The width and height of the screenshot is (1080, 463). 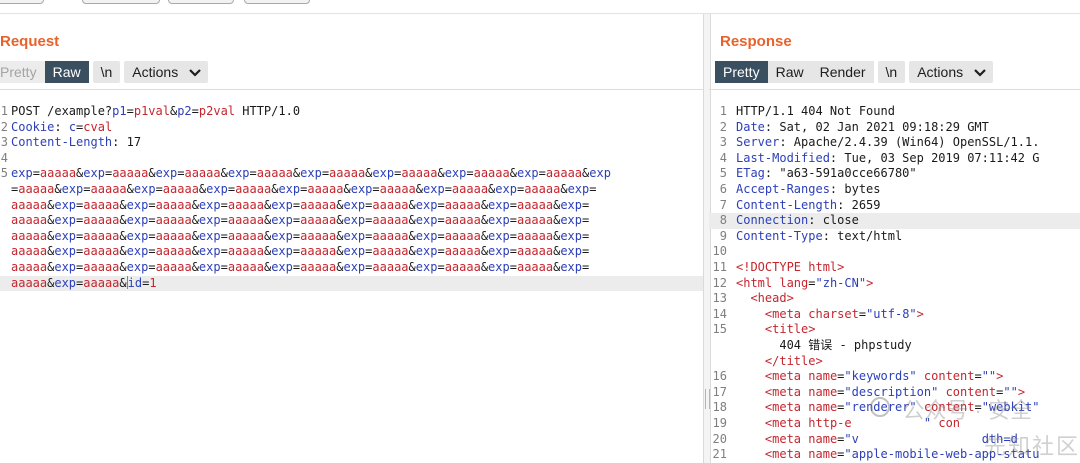 What do you see at coordinates (61, 128) in the screenshot?
I see `request-code-text: Cookie: c=cval` at bounding box center [61, 128].